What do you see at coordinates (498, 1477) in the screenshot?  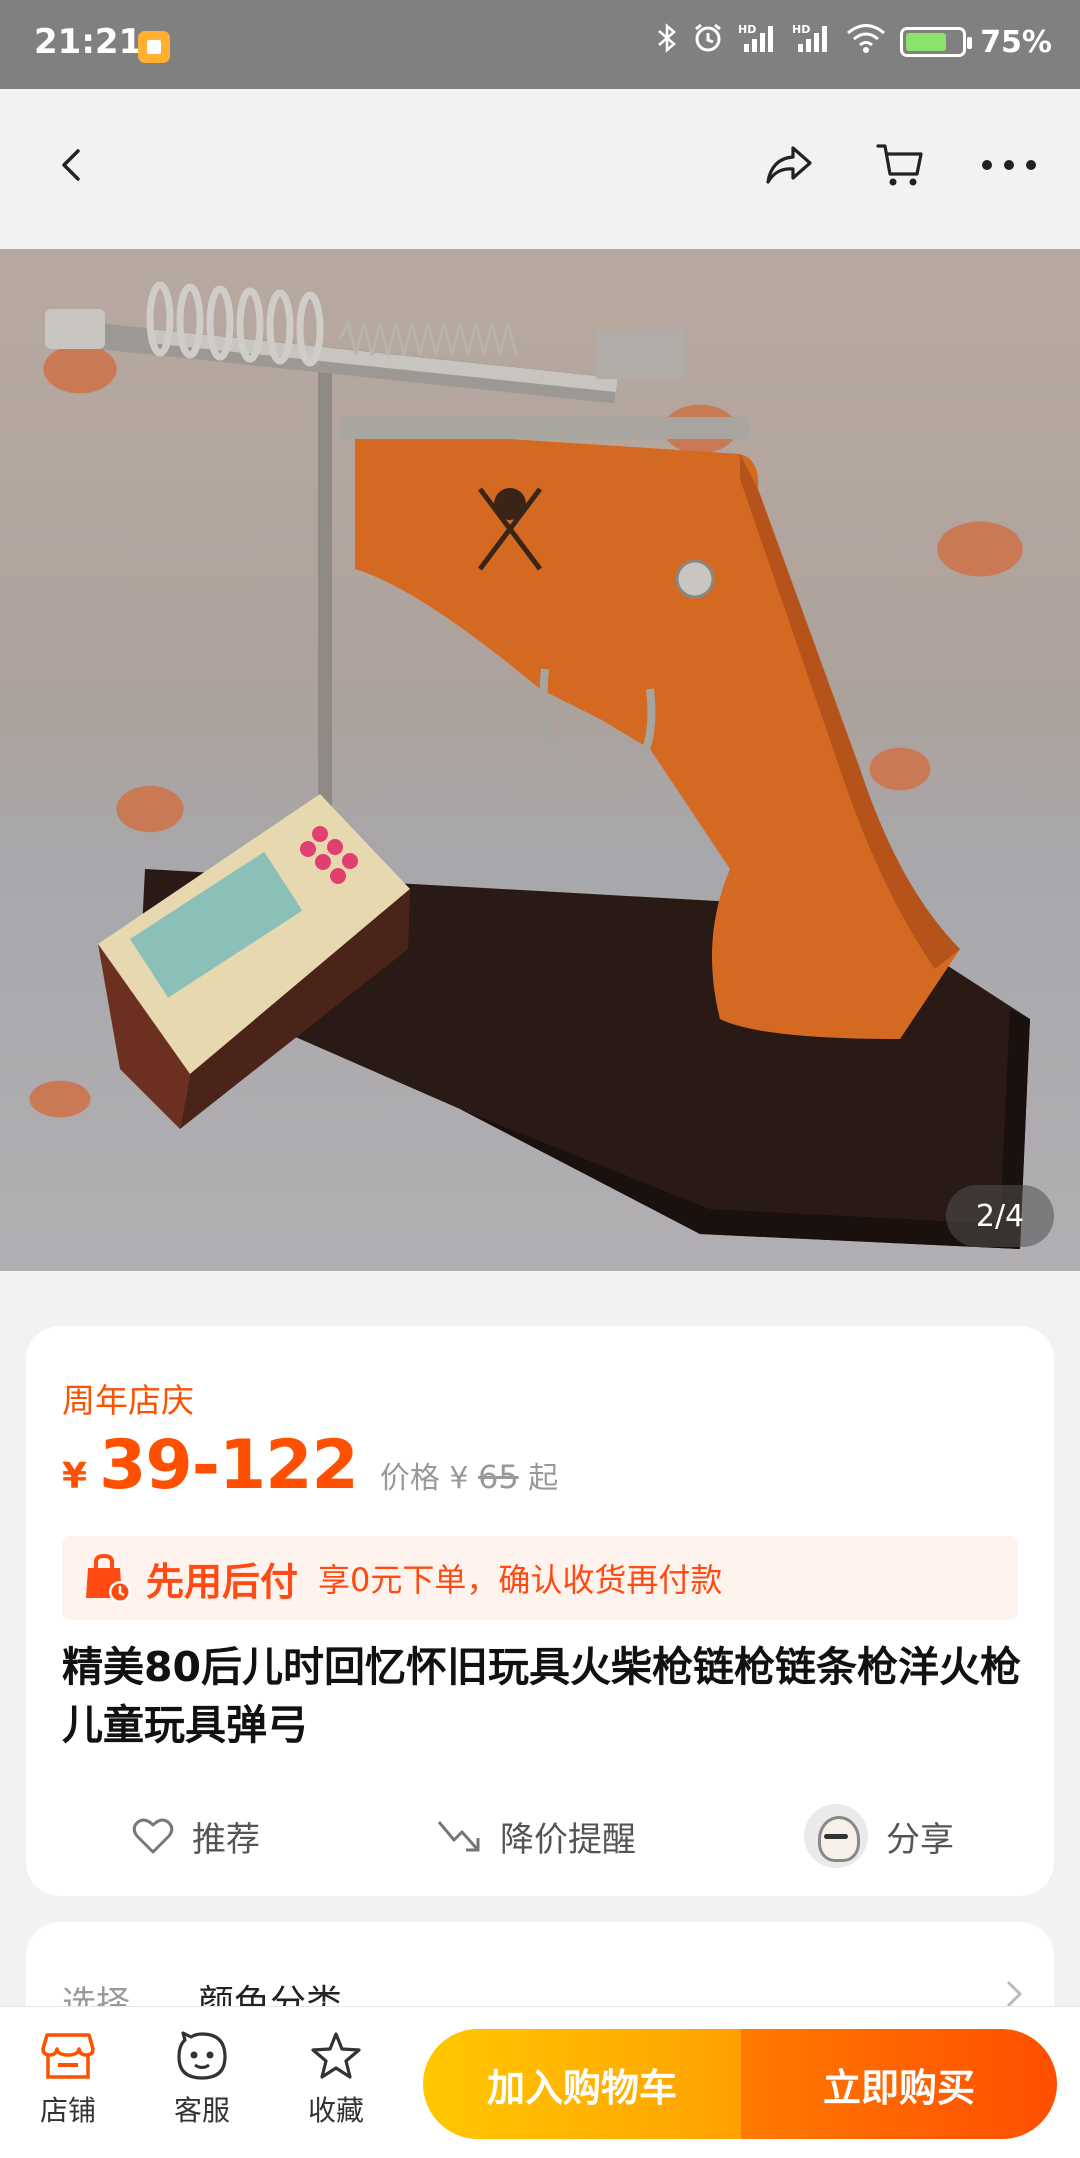 I see `original-price-value: 65` at bounding box center [498, 1477].